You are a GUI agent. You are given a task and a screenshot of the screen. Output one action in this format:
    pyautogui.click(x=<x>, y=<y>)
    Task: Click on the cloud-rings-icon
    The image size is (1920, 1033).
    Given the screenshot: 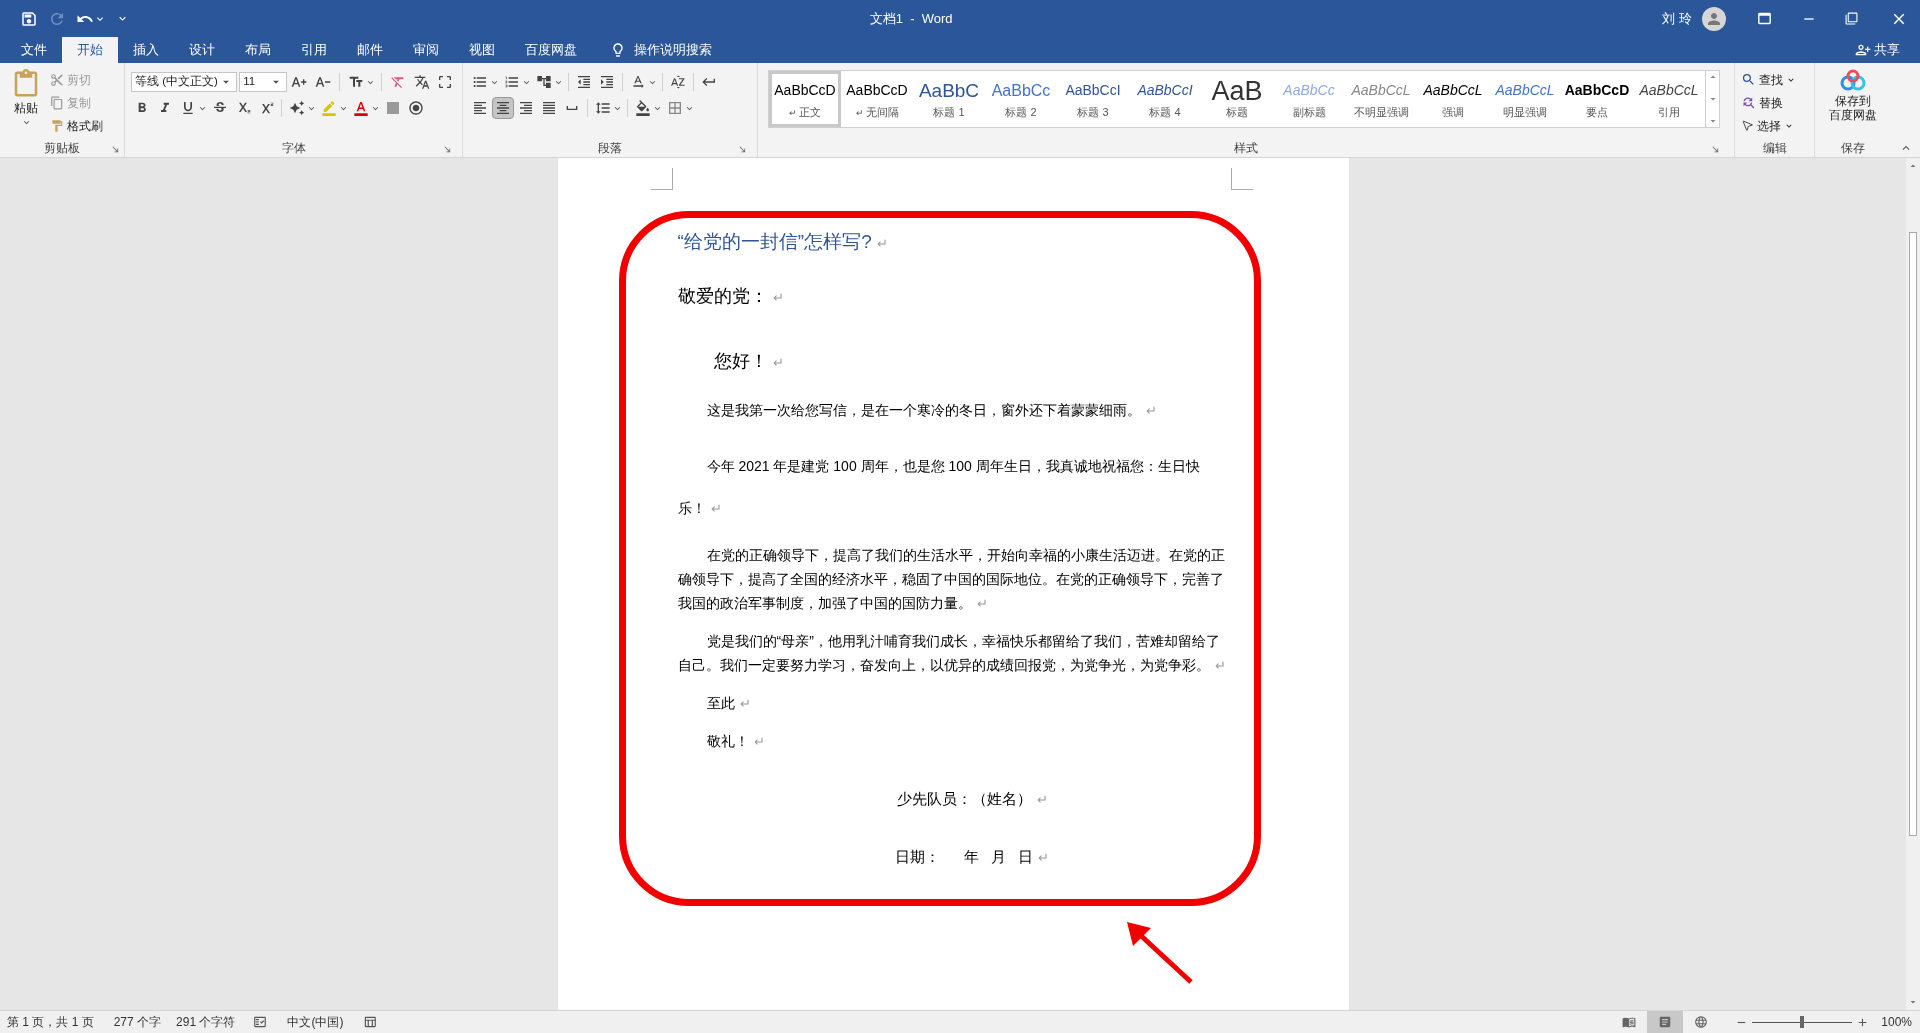 What is the action you would take?
    pyautogui.click(x=1853, y=80)
    